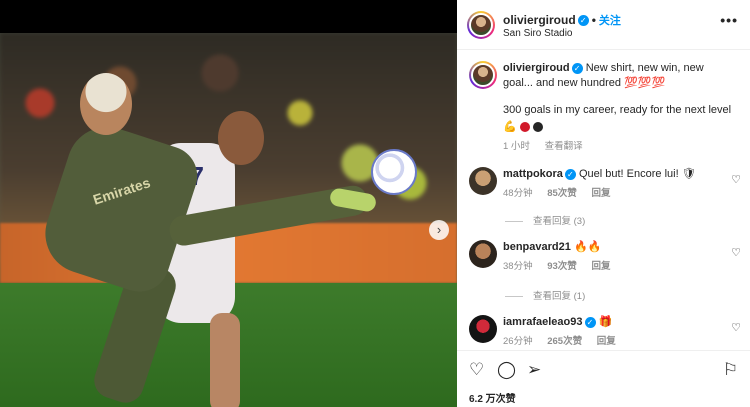  Describe the element at coordinates (543, 322) in the screenshot. I see `comment-username: iamrafaeleao93` at that location.